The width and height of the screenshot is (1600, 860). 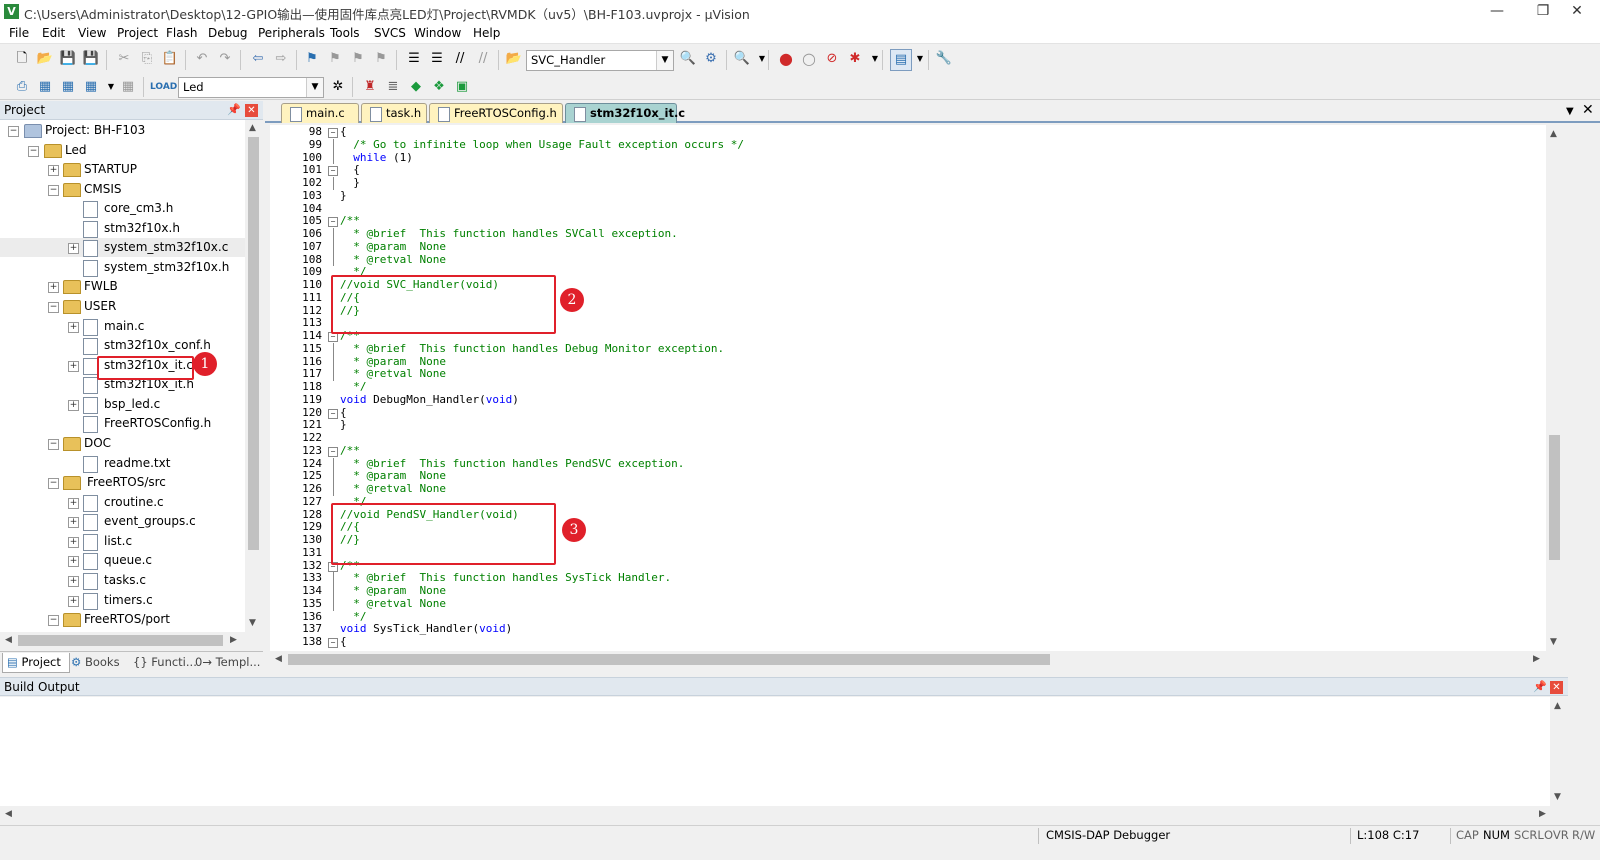 I want to click on build-output-vertical-scrollbar: ▲ ▼, so click(x=1558, y=751).